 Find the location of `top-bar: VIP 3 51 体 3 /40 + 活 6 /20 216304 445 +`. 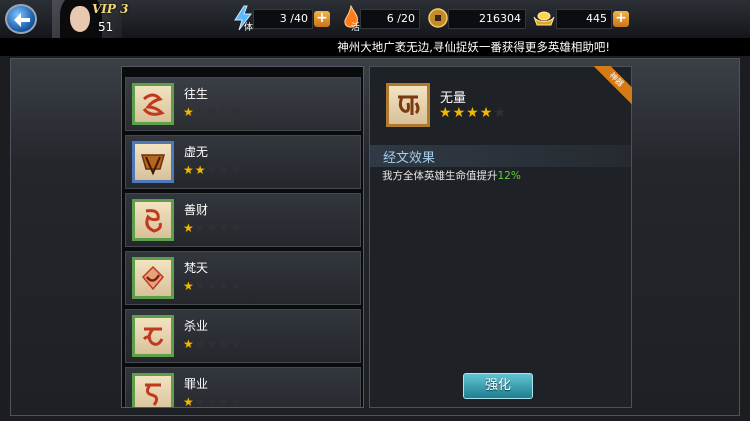

top-bar: VIP 3 51 体 3 /40 + 活 6 /20 216304 445 + is located at coordinates (375, 19).